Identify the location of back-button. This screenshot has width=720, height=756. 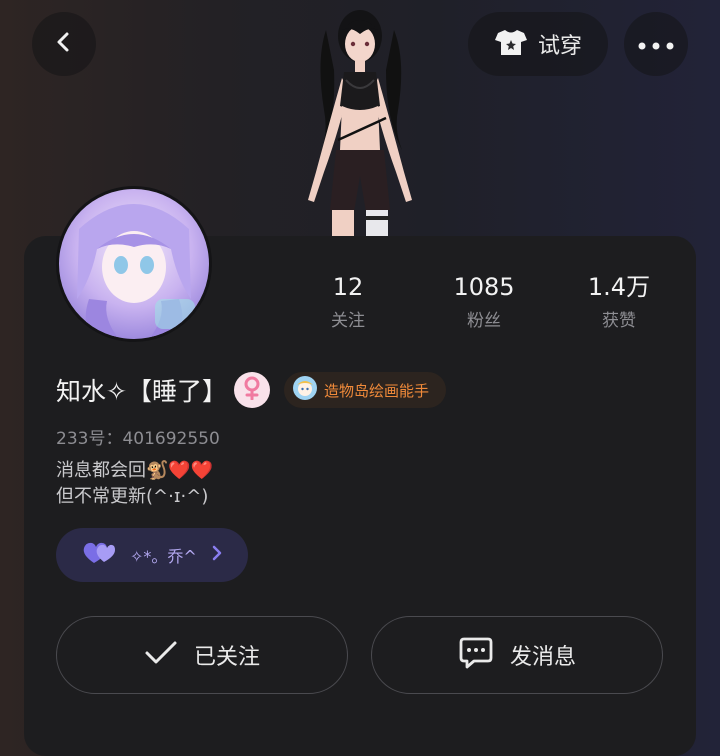
(64, 44).